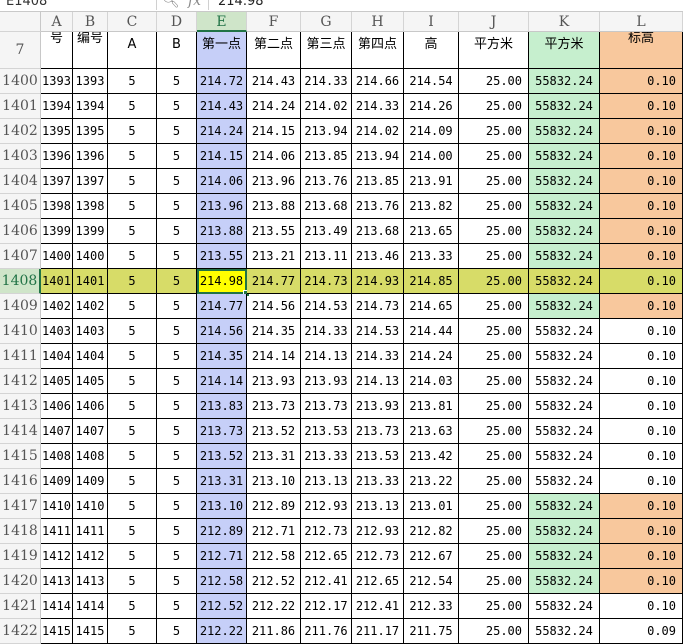  I want to click on table-cell: 212.71, so click(222, 556).